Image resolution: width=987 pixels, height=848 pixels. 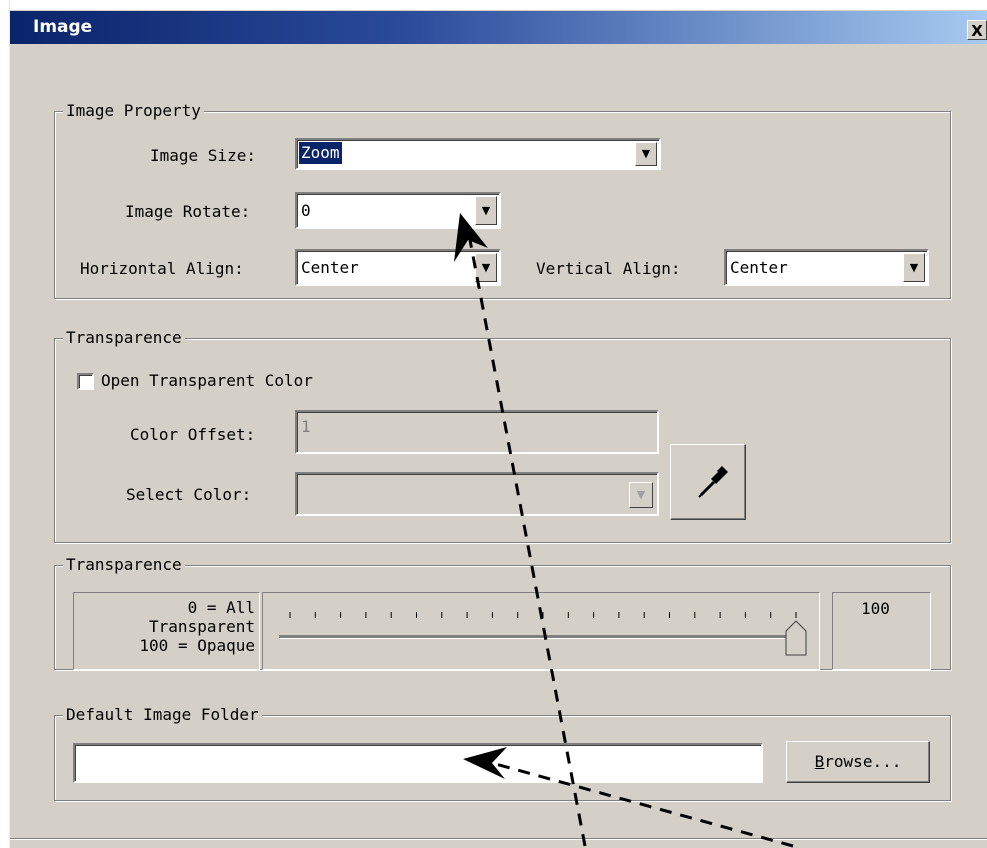 I want to click on title-bar: Image X, so click(x=498, y=27).